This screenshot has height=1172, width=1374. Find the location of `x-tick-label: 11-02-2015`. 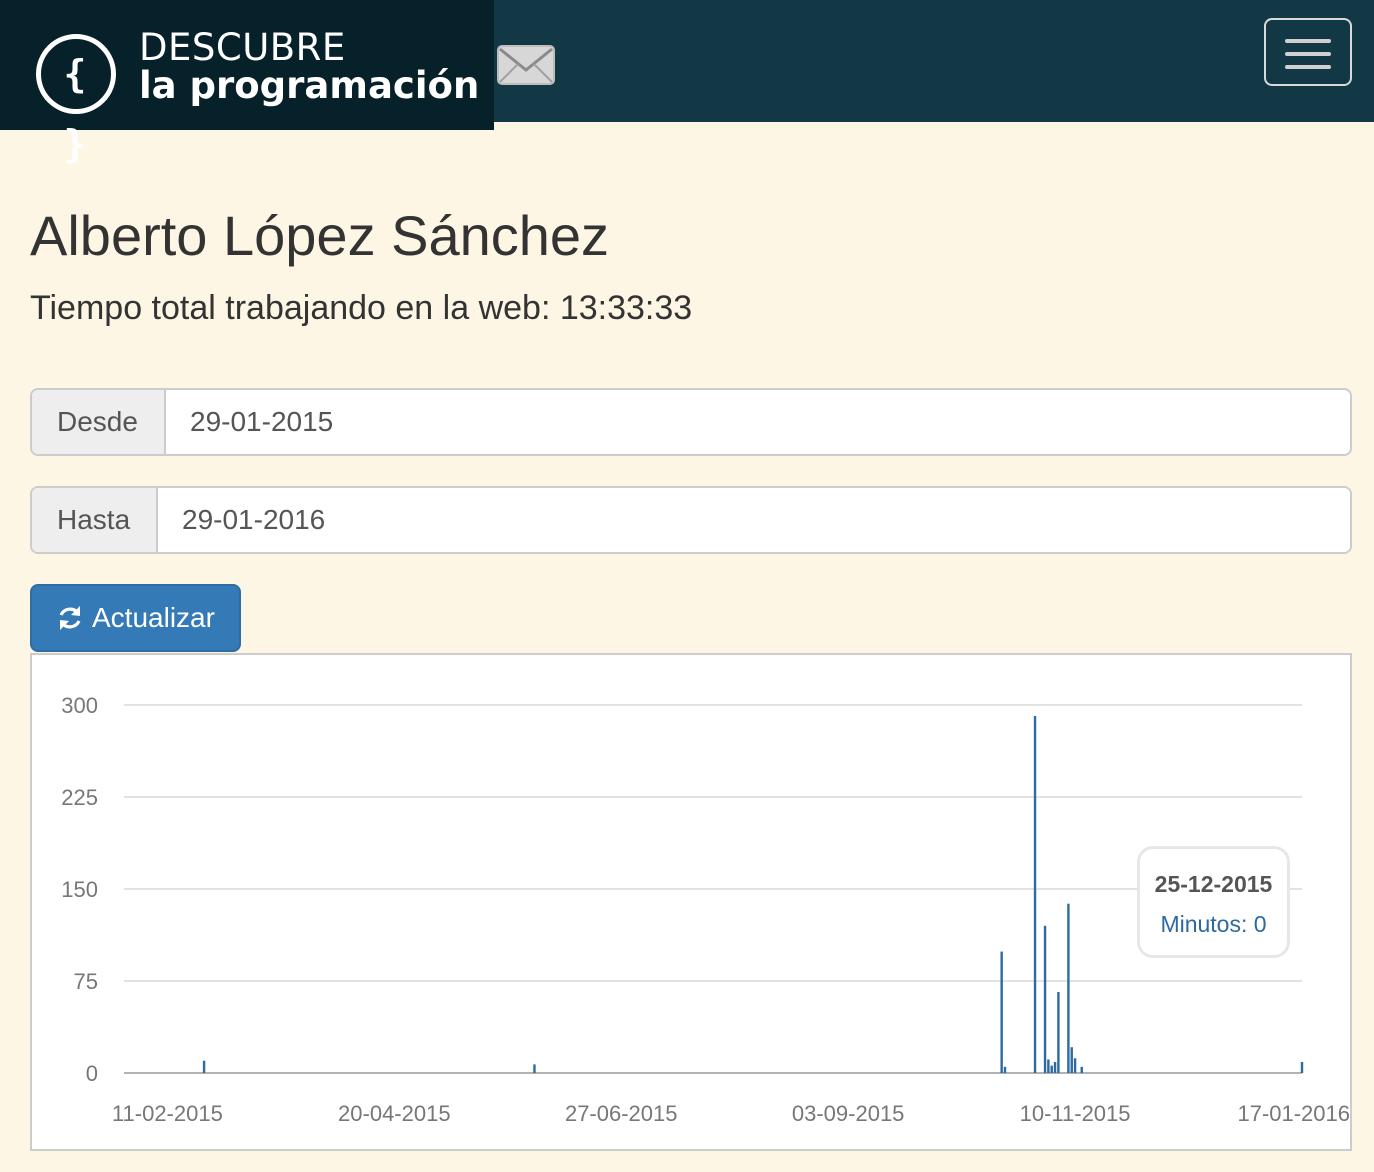

x-tick-label: 11-02-2015 is located at coordinates (167, 1113).